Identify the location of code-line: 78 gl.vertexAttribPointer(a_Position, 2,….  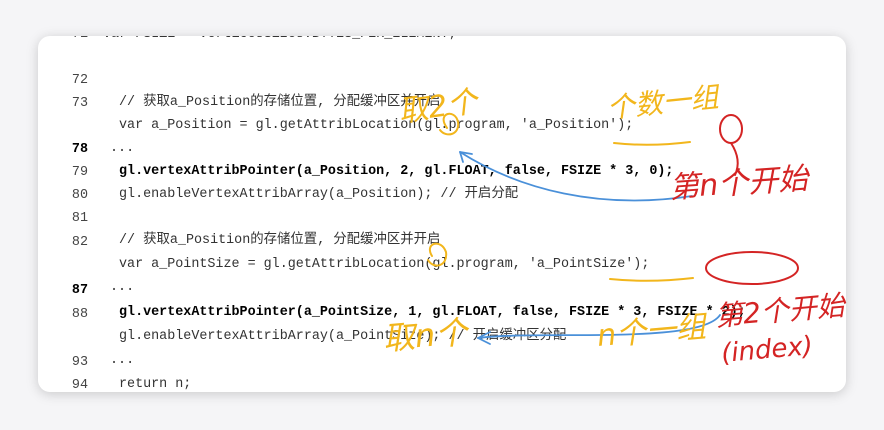
(442, 148).